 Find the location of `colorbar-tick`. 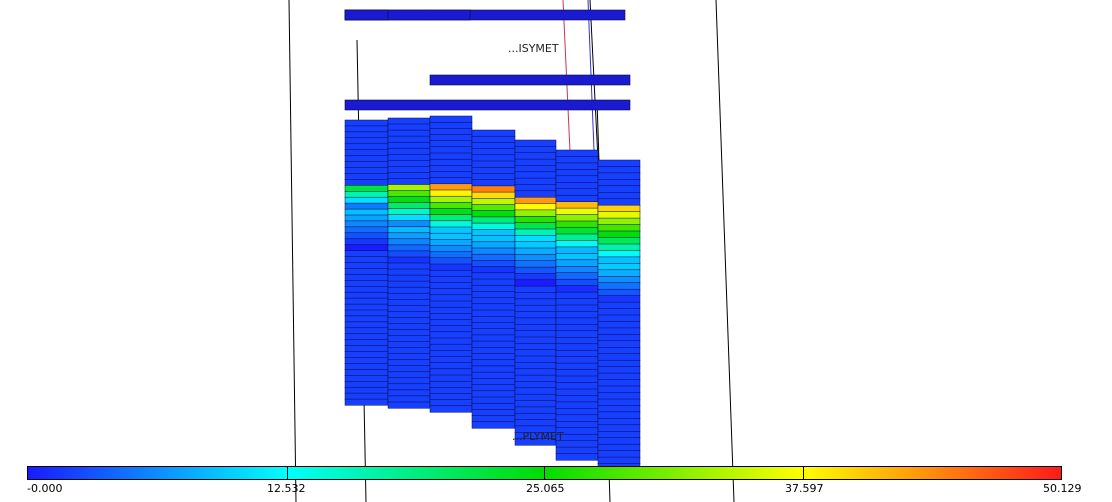

colorbar-tick is located at coordinates (803, 473).